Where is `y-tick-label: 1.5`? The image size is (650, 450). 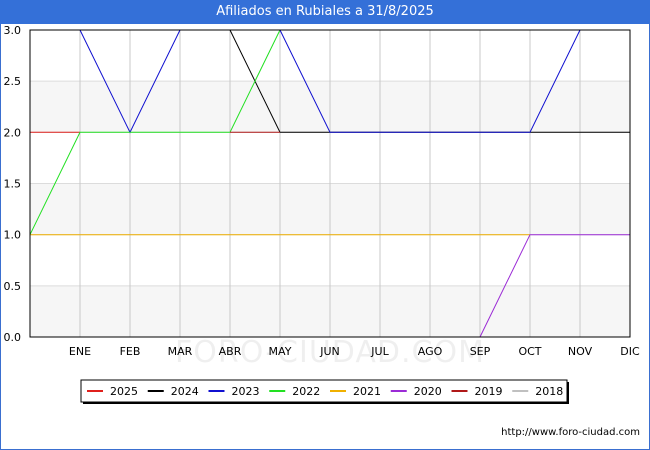
y-tick-label: 1.5 is located at coordinates (13, 184).